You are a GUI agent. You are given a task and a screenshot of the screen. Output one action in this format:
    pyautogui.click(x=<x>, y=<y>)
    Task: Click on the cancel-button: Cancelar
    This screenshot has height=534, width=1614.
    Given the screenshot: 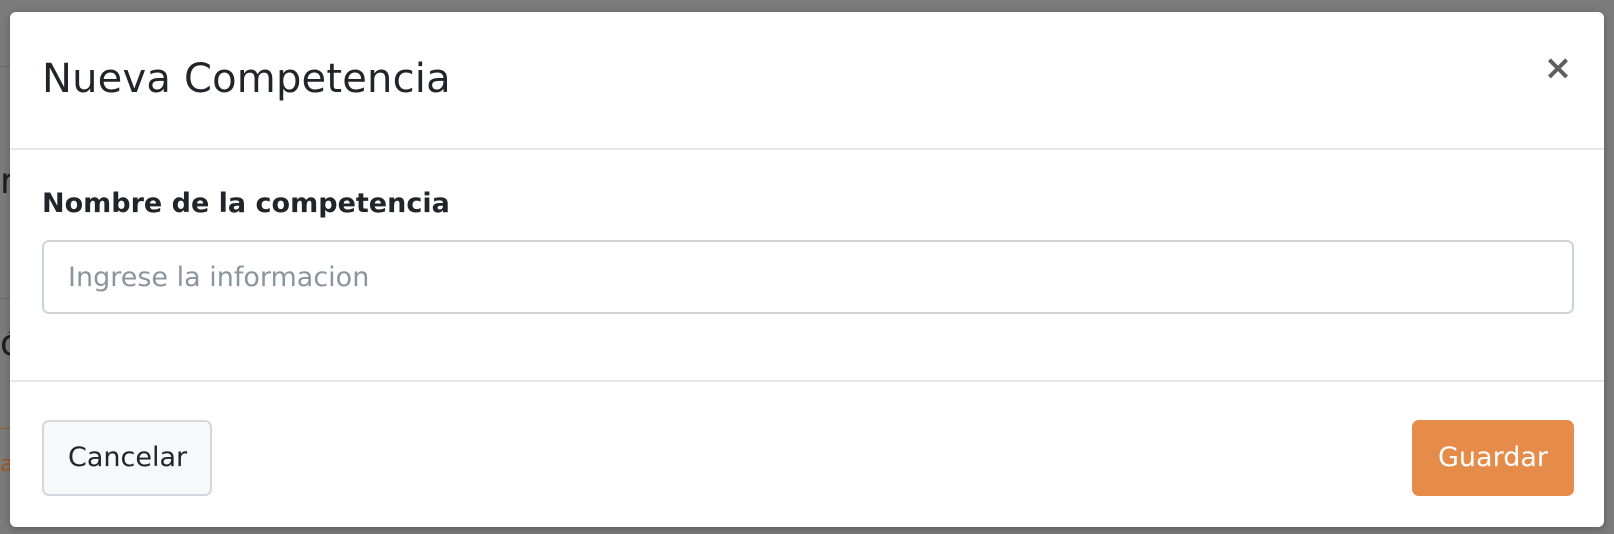 What is the action you would take?
    pyautogui.click(x=127, y=458)
    